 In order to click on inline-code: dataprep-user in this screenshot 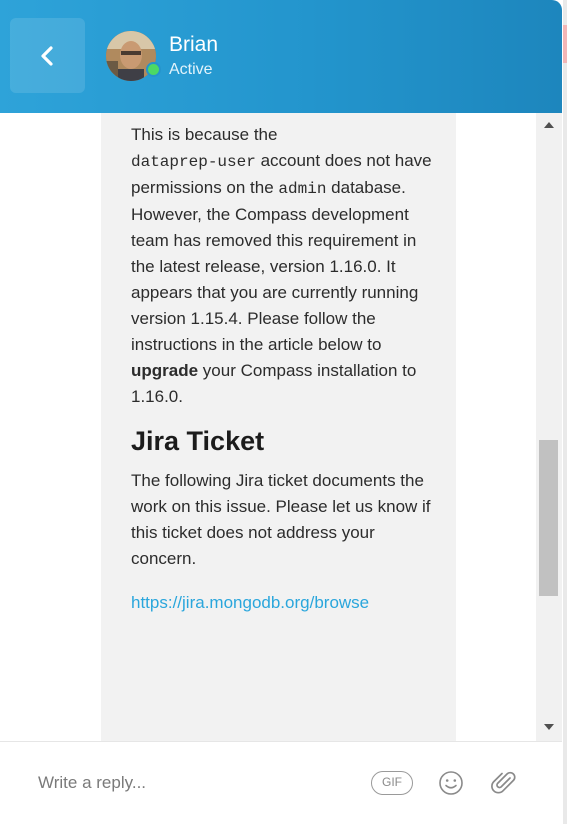, I will do `click(193, 162)`.